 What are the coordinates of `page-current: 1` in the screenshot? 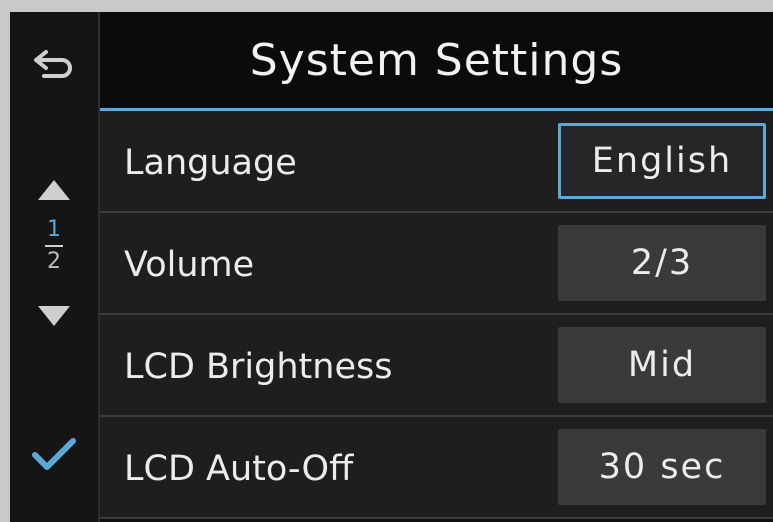 It's located at (54, 229).